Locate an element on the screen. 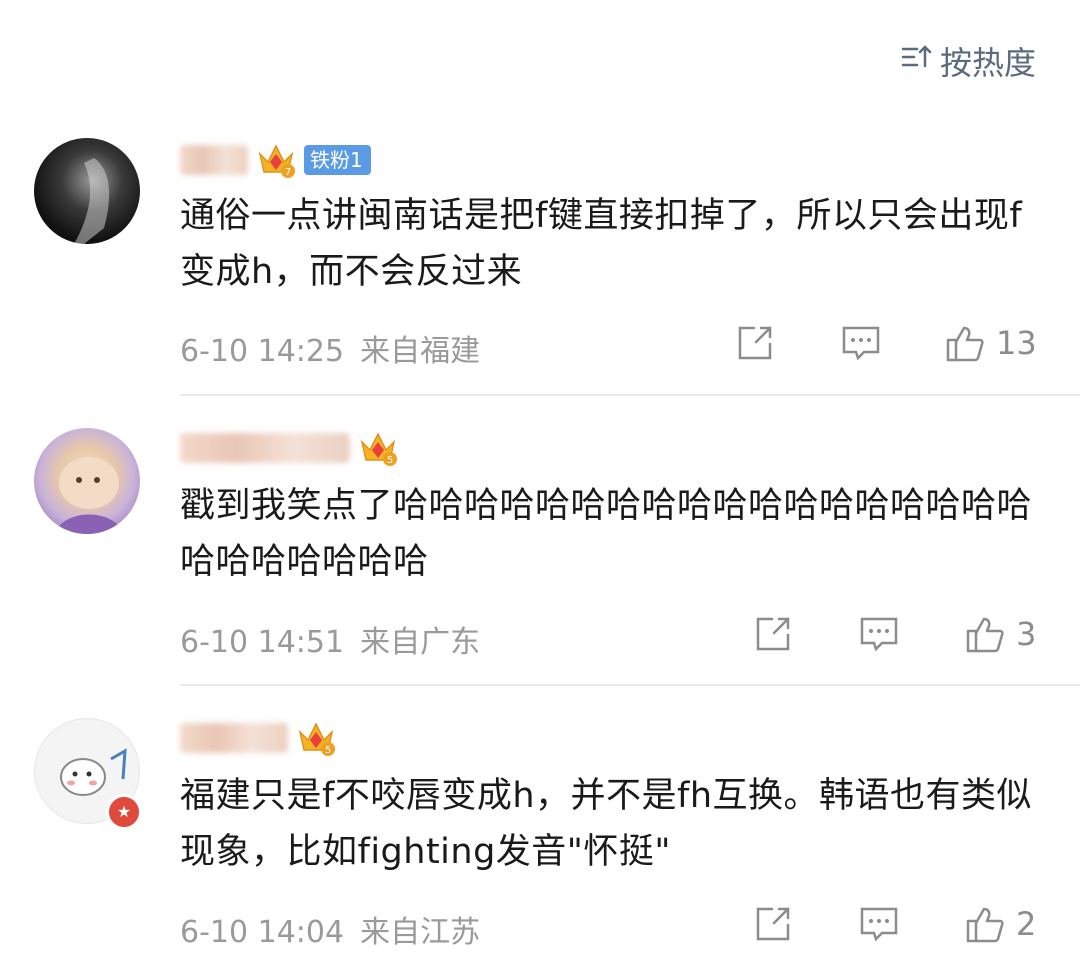 Image resolution: width=1080 pixels, height=966 pixels. comment-location: 来自广东 is located at coordinates (420, 642).